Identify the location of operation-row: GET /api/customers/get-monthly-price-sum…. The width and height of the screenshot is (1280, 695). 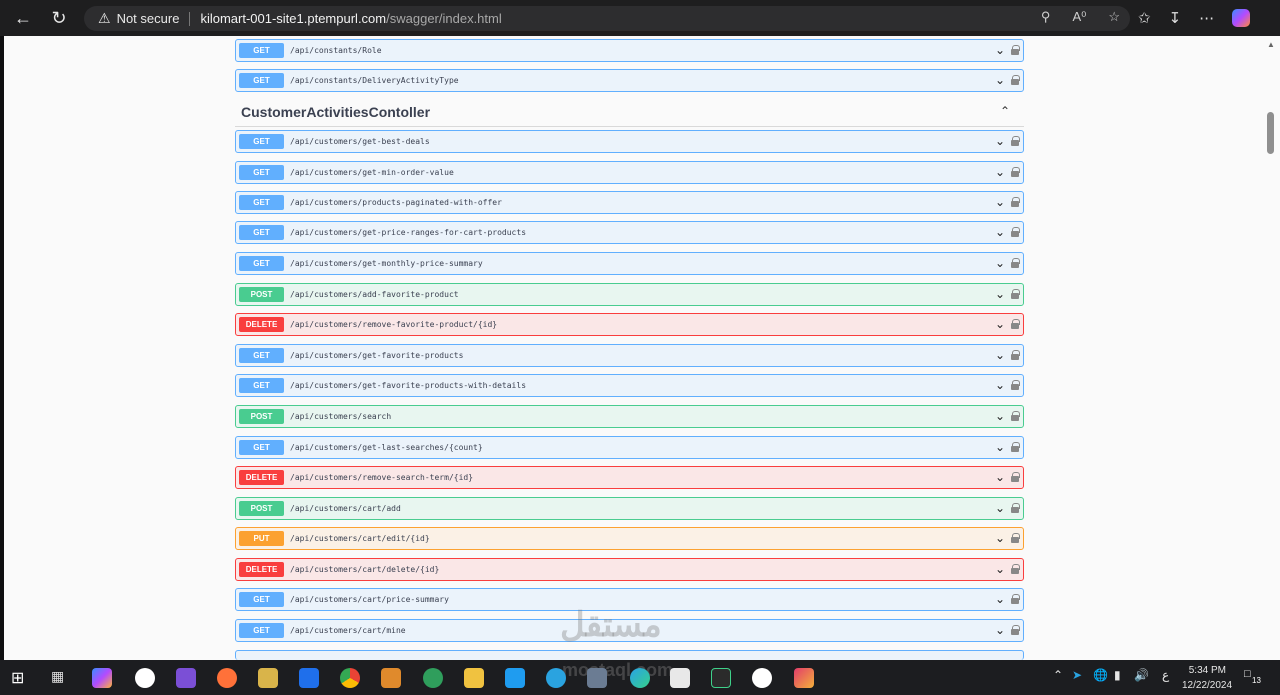
(629, 263).